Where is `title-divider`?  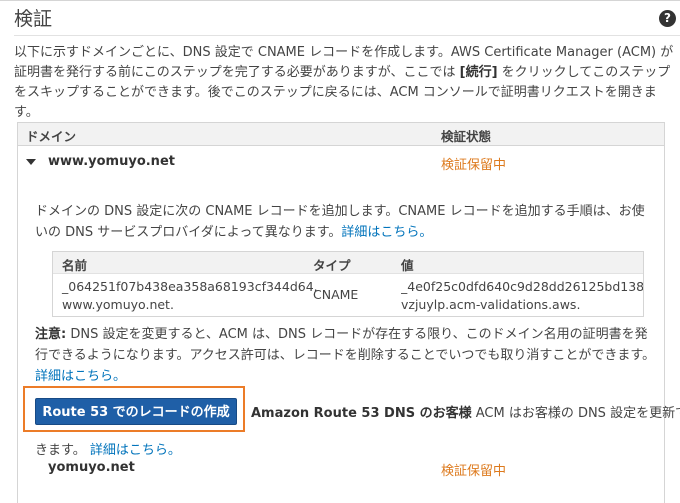
title-divider is located at coordinates (347, 35).